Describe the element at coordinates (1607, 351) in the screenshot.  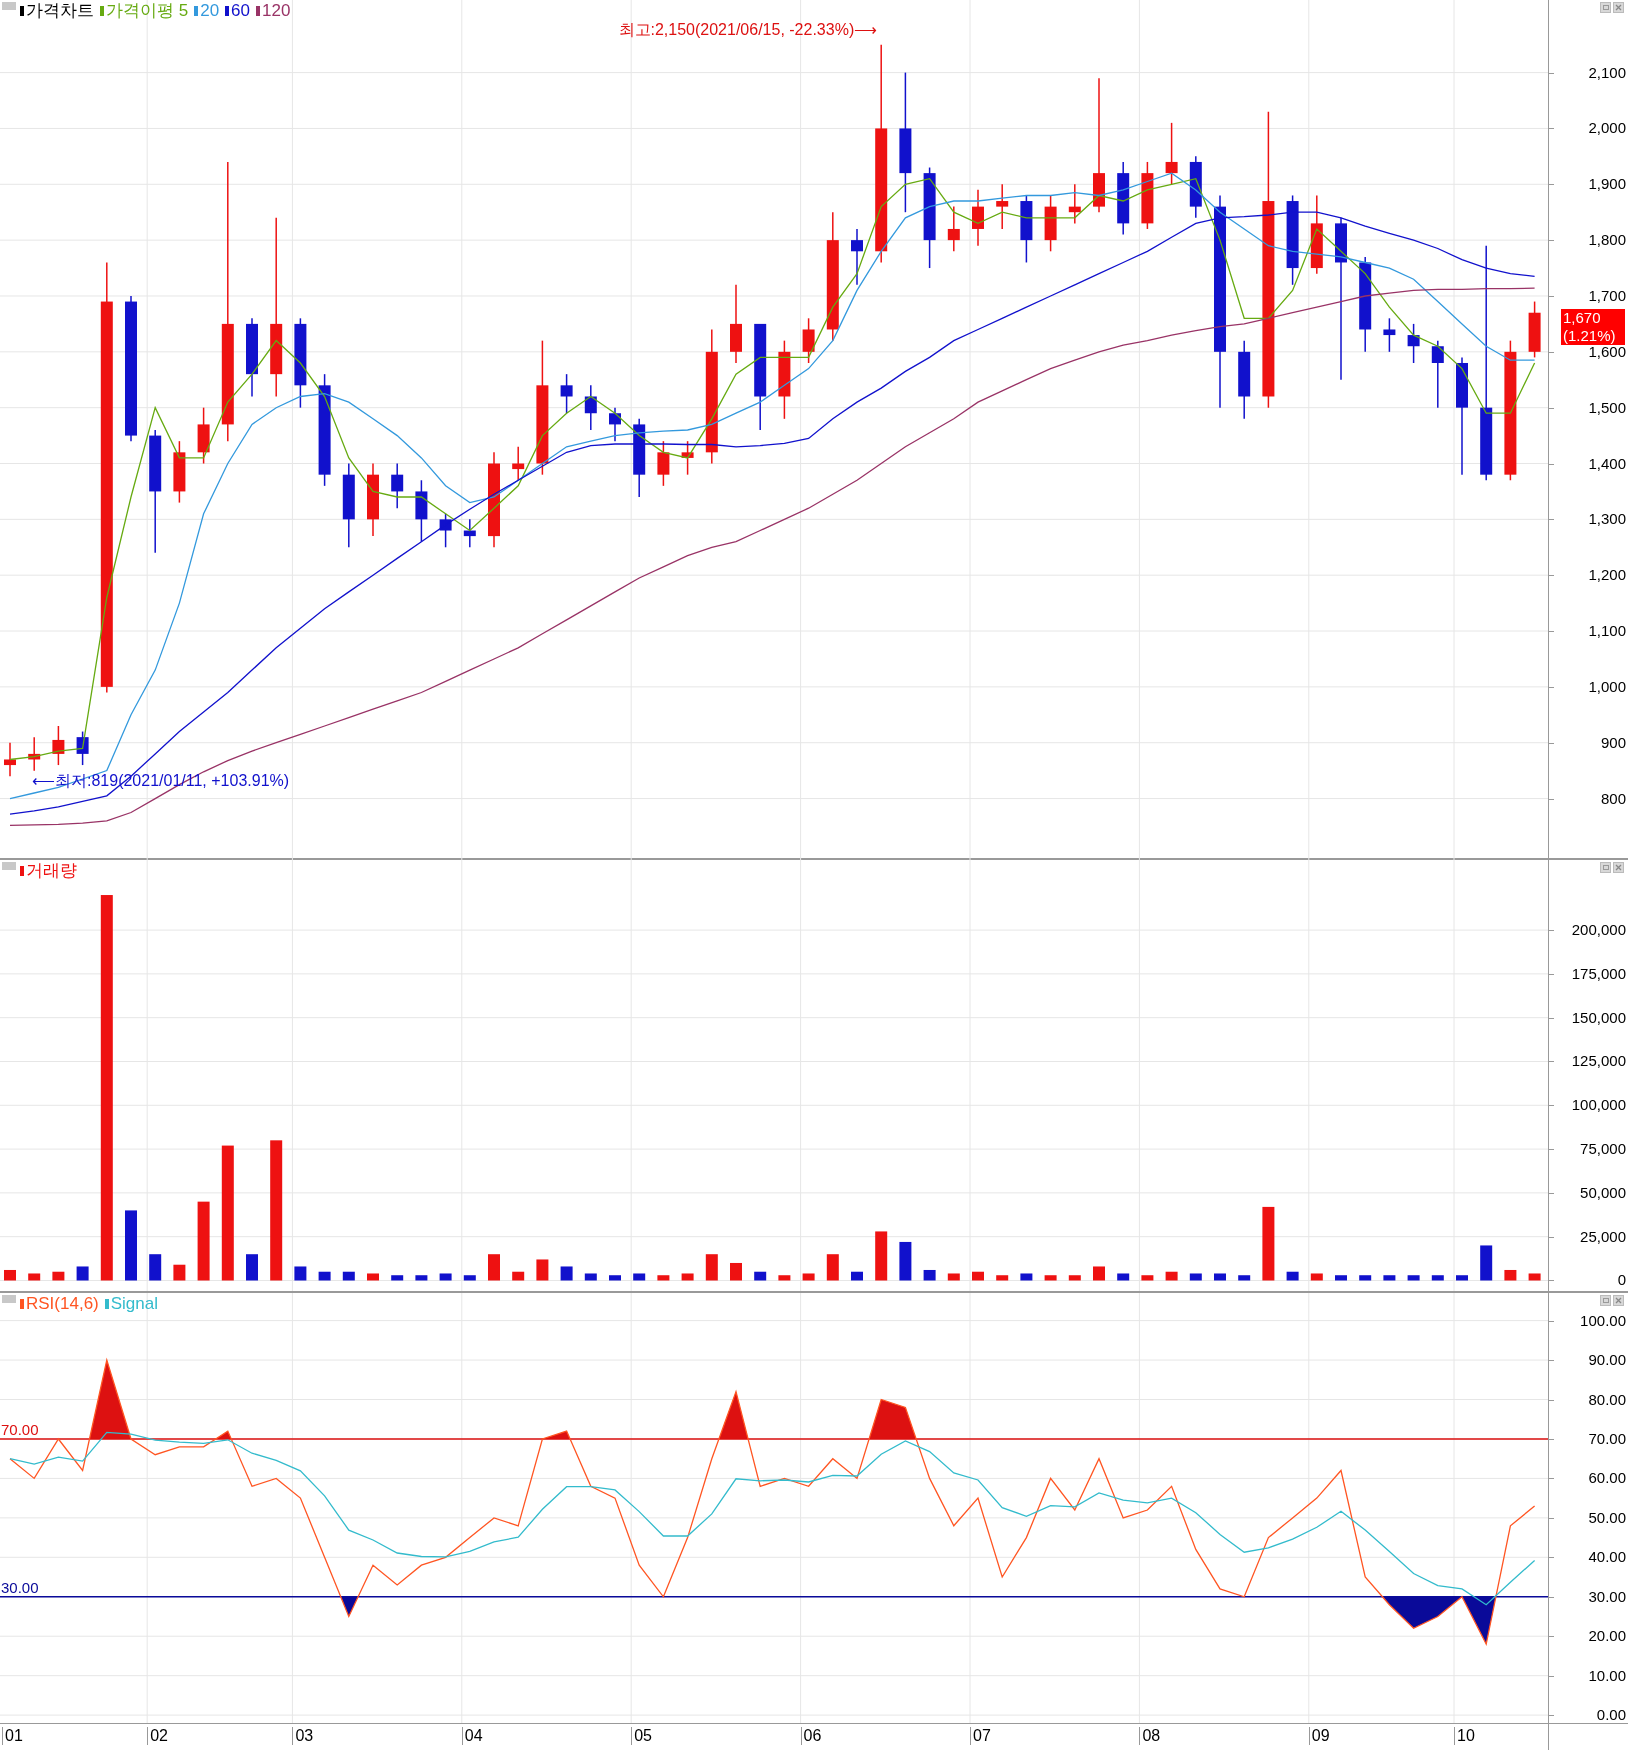
I see `axis-tick-label: 1,600` at that location.